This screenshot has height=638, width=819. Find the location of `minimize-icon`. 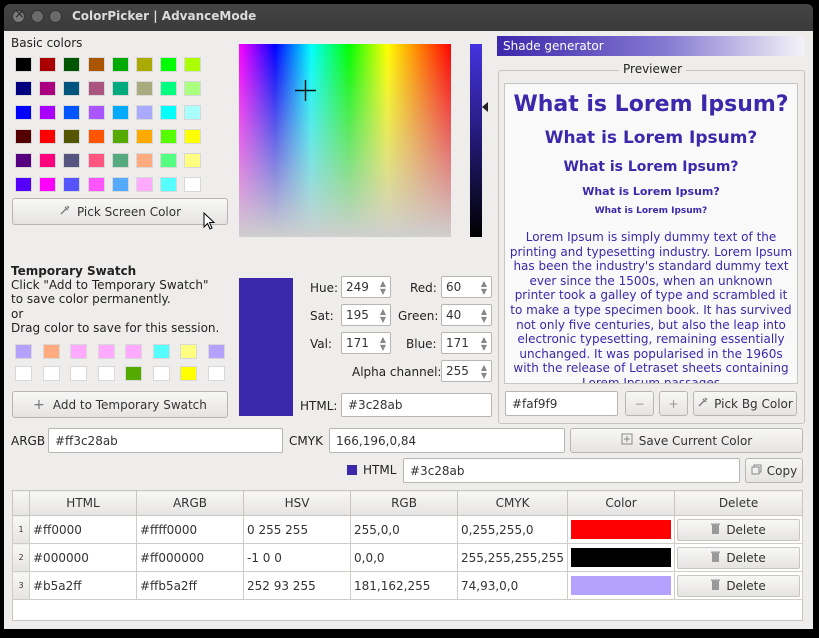

minimize-icon is located at coordinates (37, 16).